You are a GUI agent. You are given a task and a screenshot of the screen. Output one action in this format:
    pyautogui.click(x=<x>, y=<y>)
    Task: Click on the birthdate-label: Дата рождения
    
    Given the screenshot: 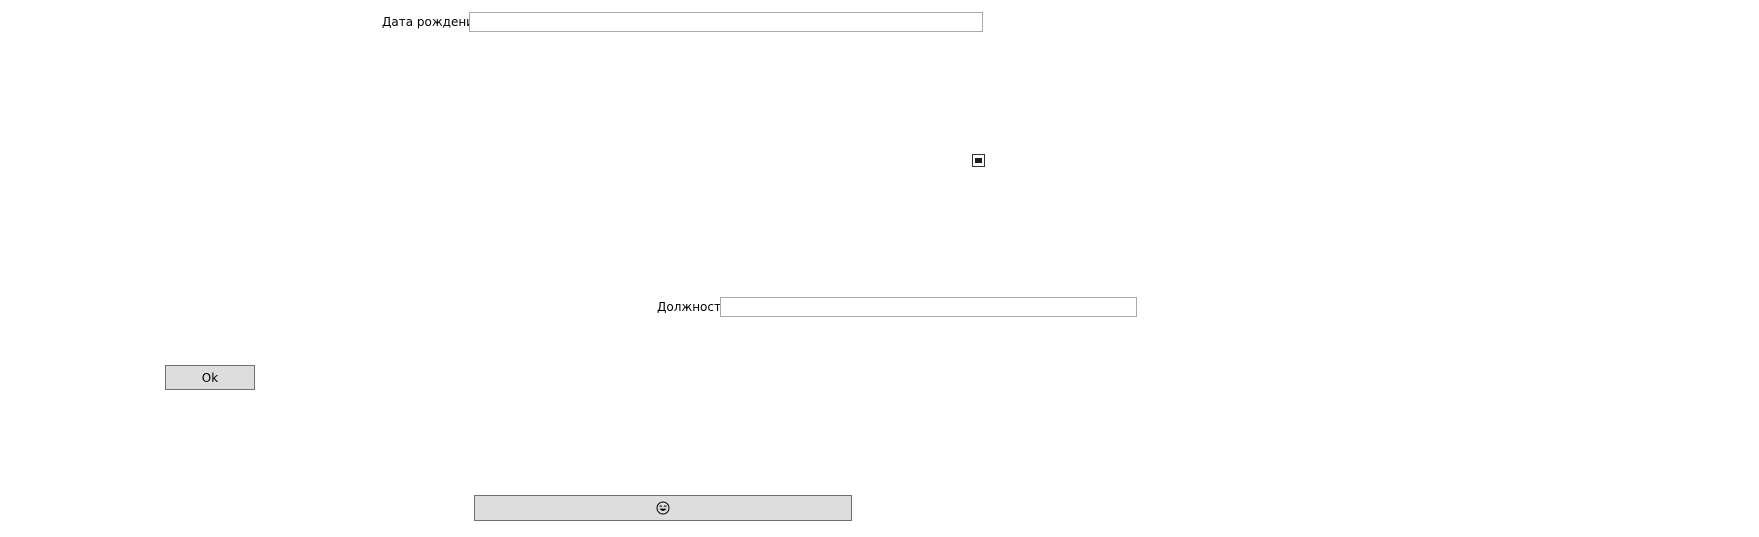 What is the action you would take?
    pyautogui.click(x=432, y=22)
    